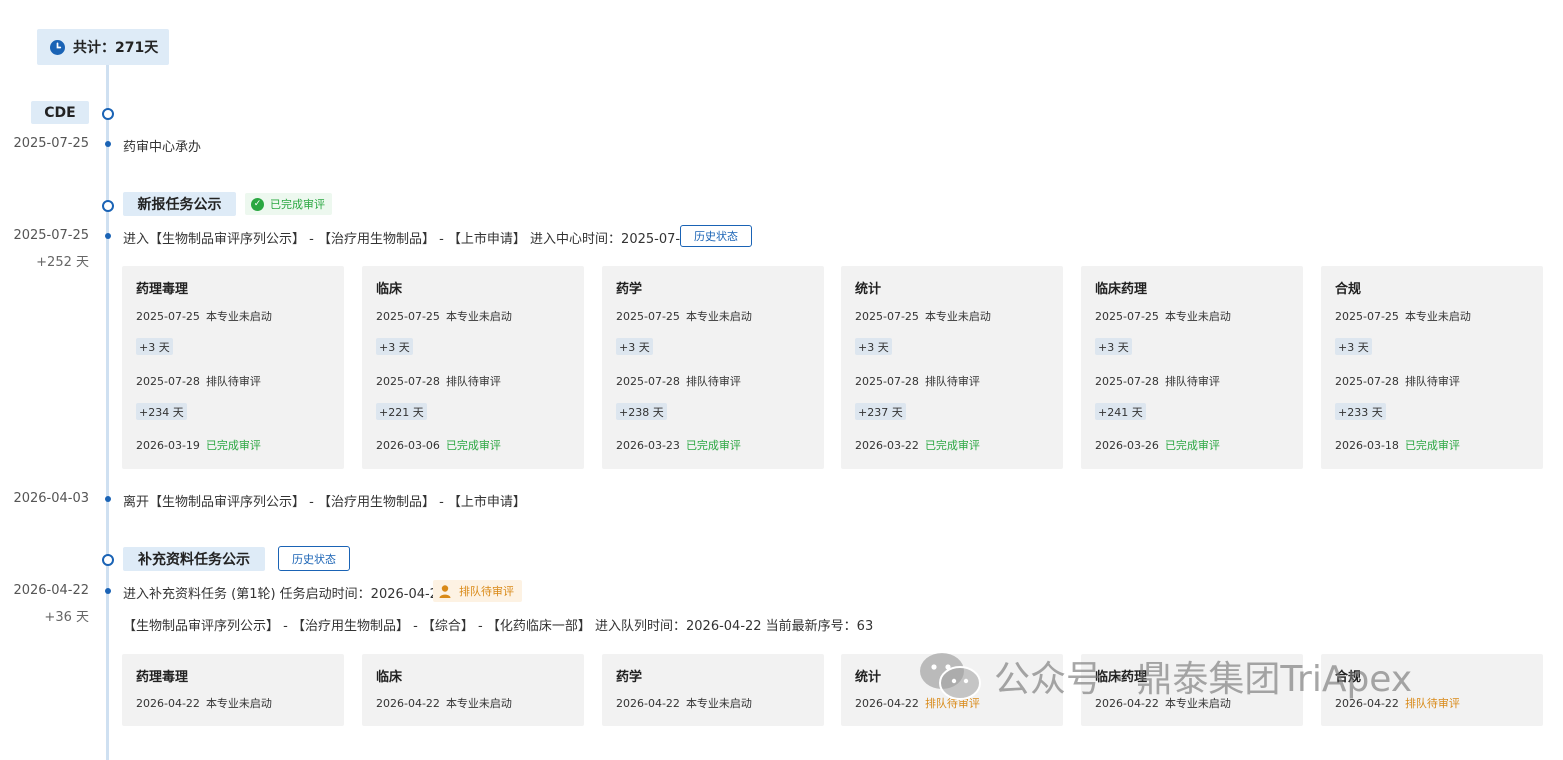 The image size is (1563, 760). I want to click on event-text: 进入补充资料任务 (第1轮) 任务启动时间：2026-04-22, so click(285, 594).